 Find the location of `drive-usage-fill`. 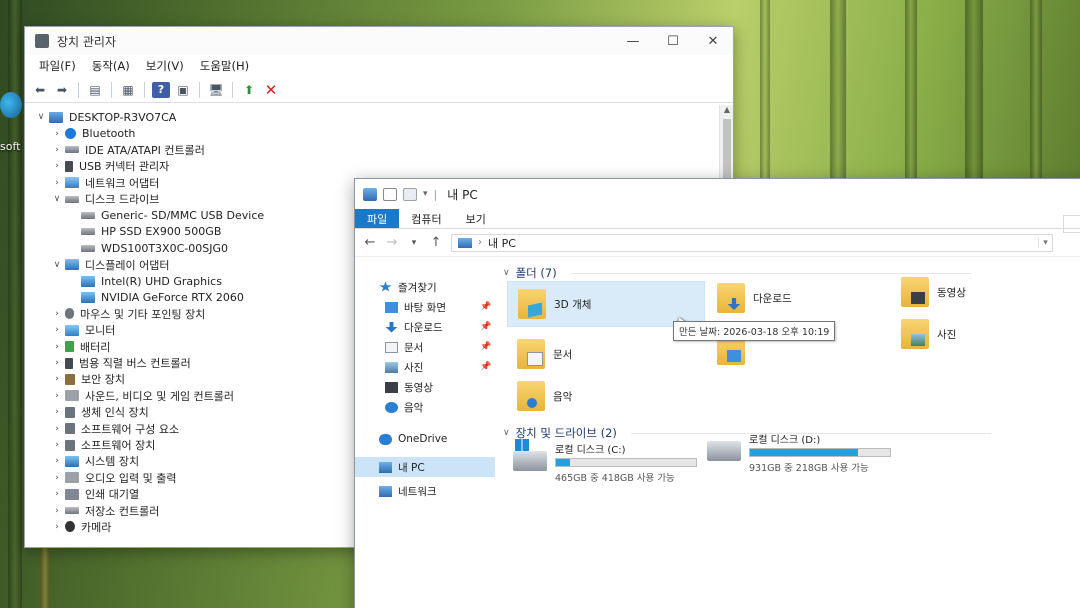

drive-usage-fill is located at coordinates (563, 462).